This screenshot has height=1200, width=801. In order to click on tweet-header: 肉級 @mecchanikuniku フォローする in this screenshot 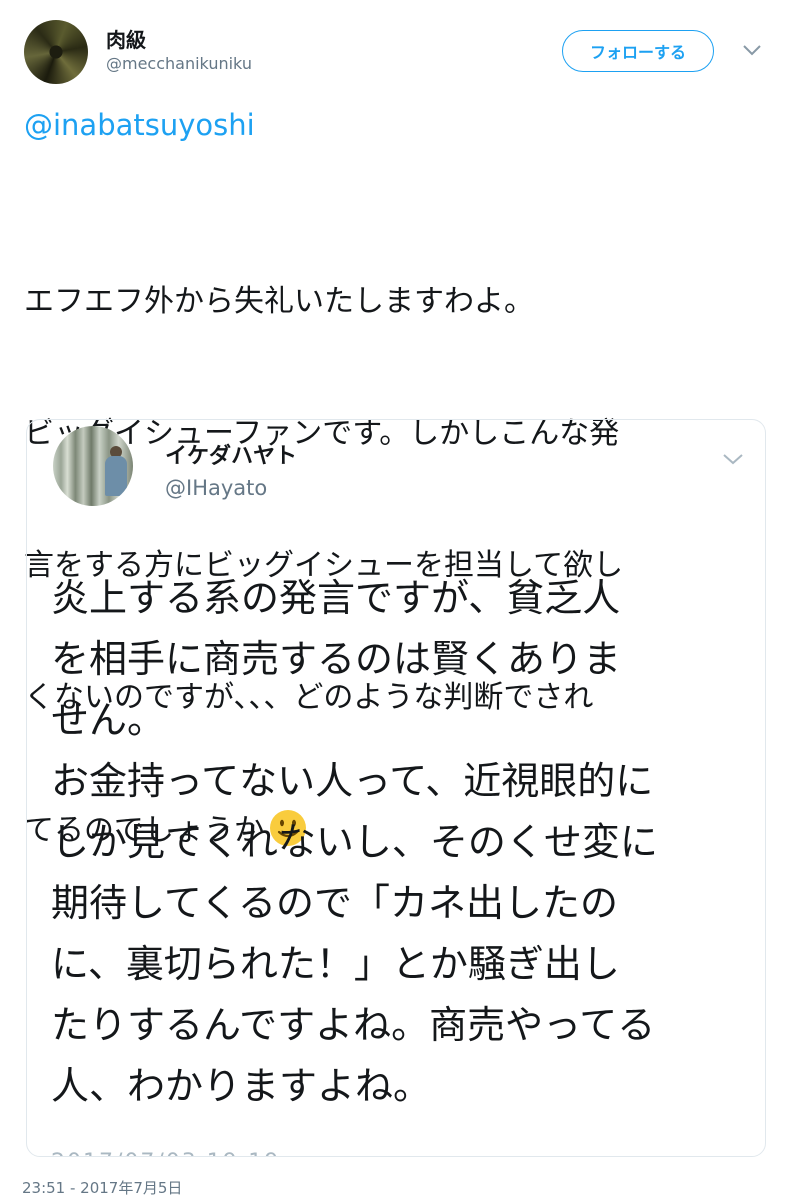, I will do `click(404, 52)`.